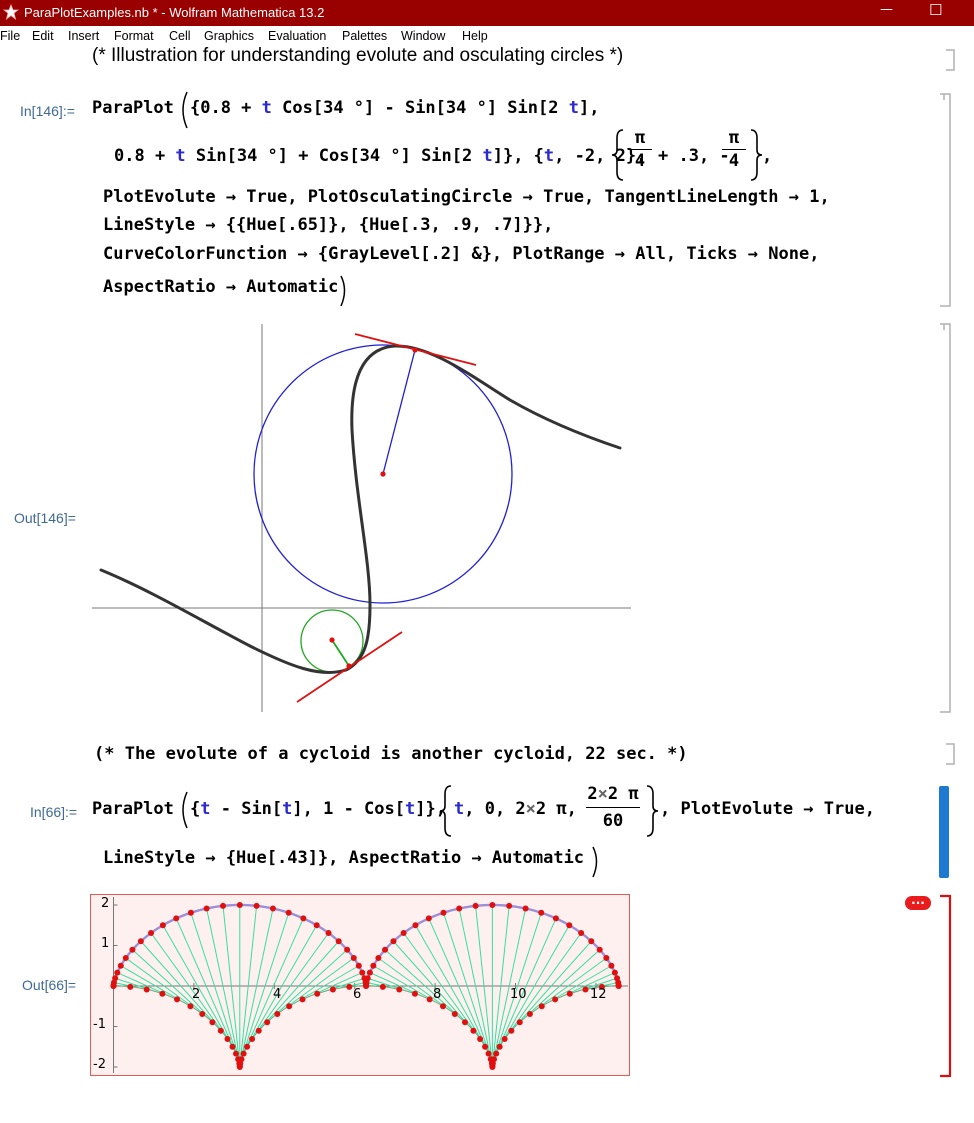  Describe the element at coordinates (886, 9) in the screenshot. I see `minimize-icon: —` at that location.